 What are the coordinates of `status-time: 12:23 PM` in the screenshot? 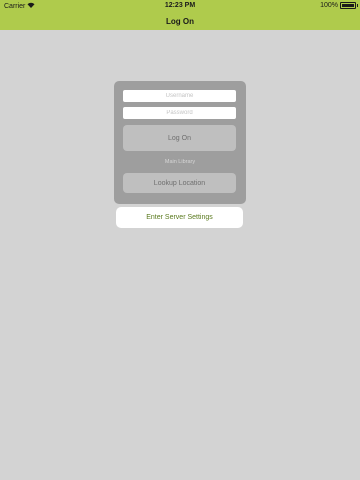 It's located at (180, 5).